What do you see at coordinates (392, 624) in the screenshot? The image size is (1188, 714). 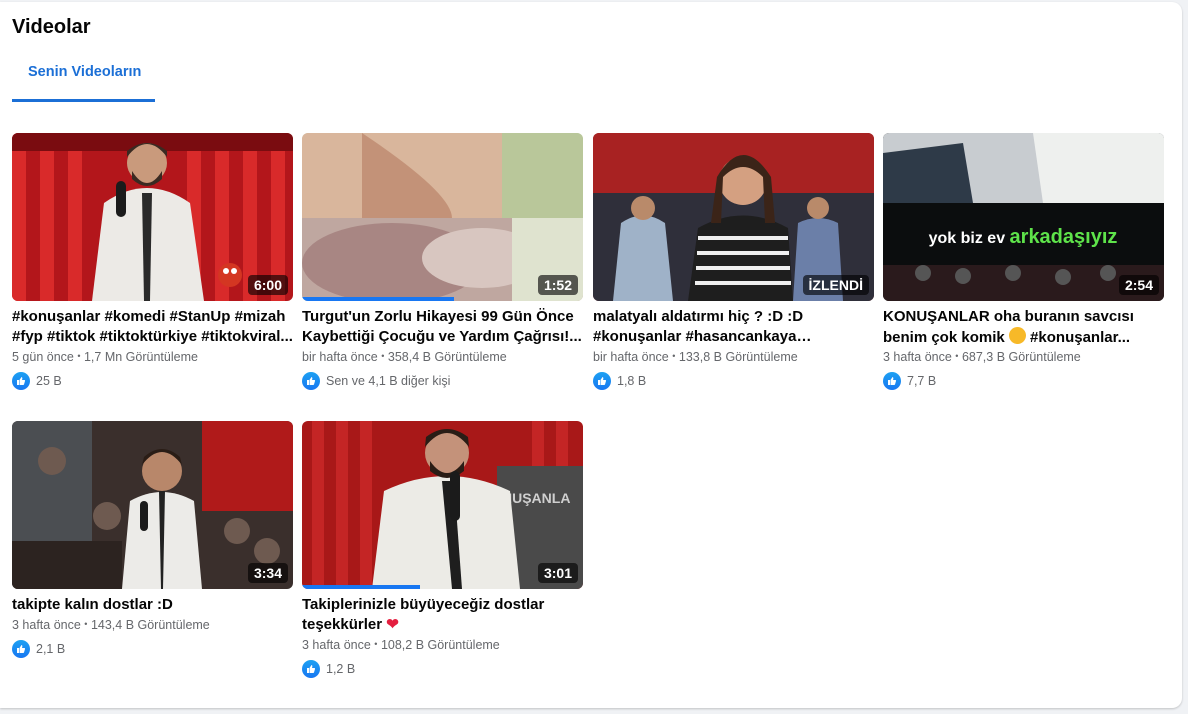 I see `heart-icon: ❤` at bounding box center [392, 624].